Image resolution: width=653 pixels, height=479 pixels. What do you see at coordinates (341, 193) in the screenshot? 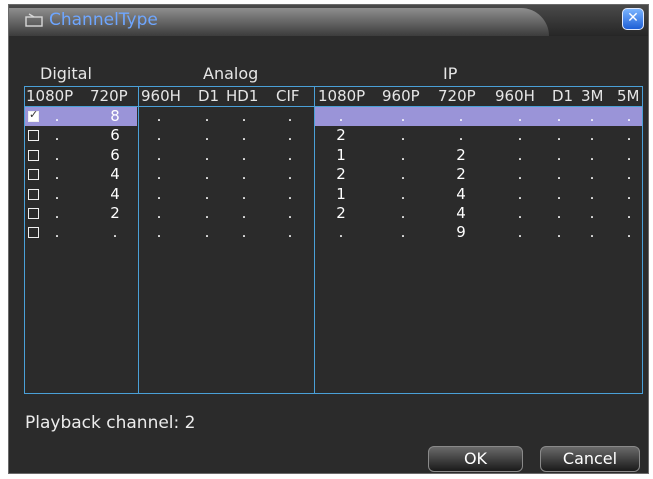
I see `table-cell: 1` at bounding box center [341, 193].